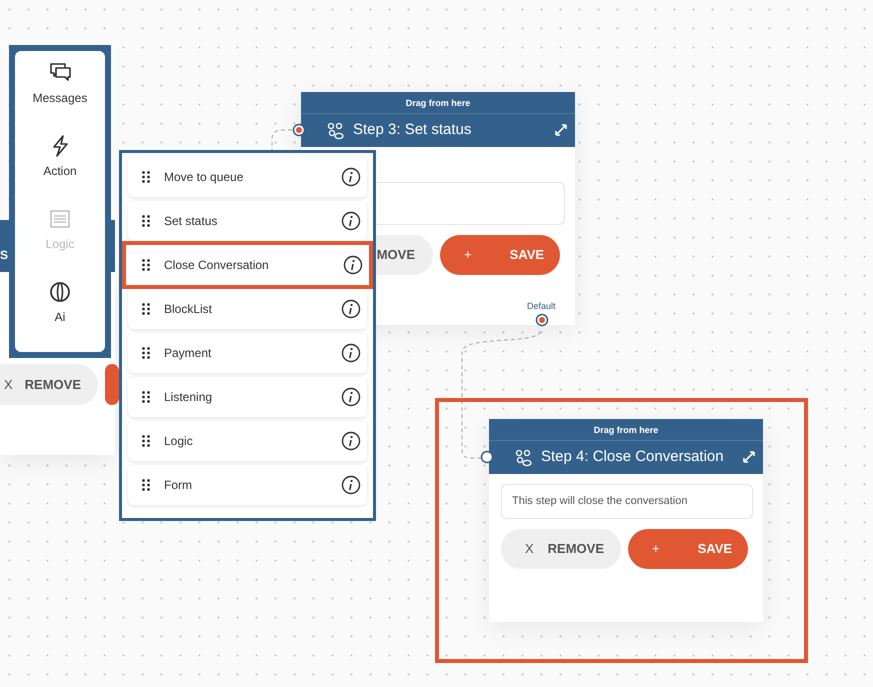 The image size is (873, 687). What do you see at coordinates (541, 306) in the screenshot?
I see `port-label: Default` at bounding box center [541, 306].